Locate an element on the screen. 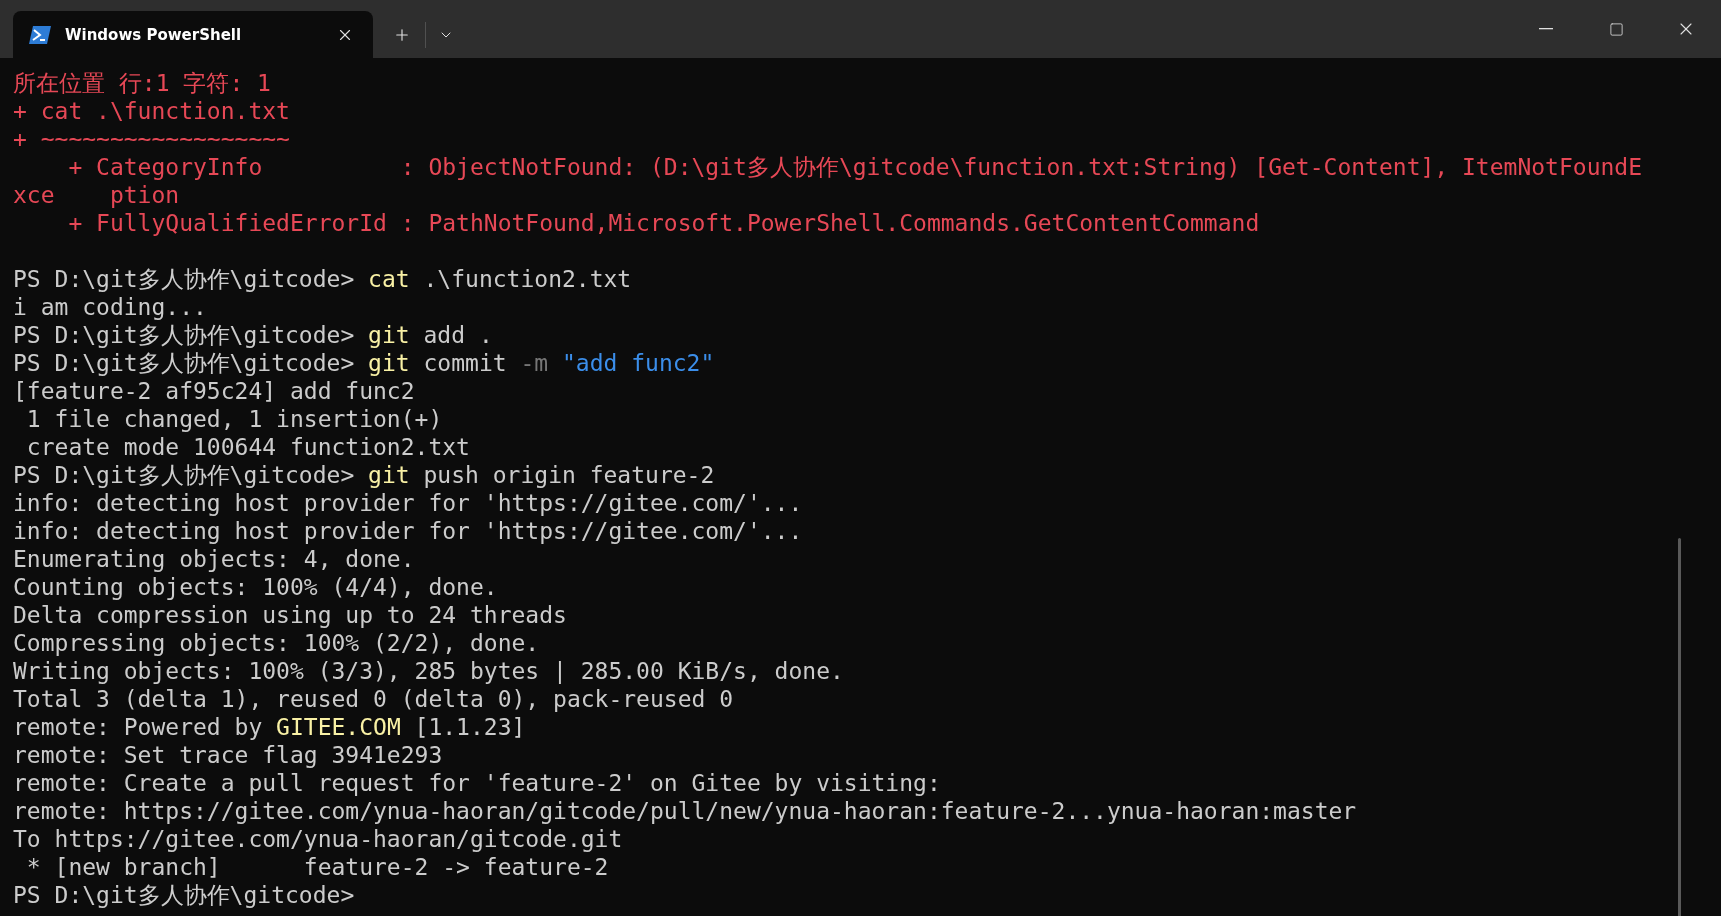 The width and height of the screenshot is (1721, 916). terminal-line: Writing objects: 100% (3/3), 285 bytes | 285.00 KiB/s, done. is located at coordinates (428, 671).